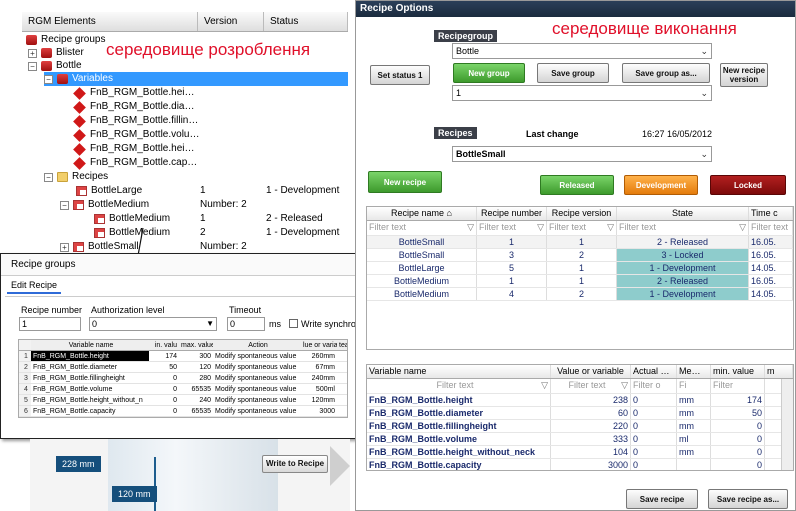  Describe the element at coordinates (245, 310) in the screenshot. I see `timeout-label: Timeout` at that location.